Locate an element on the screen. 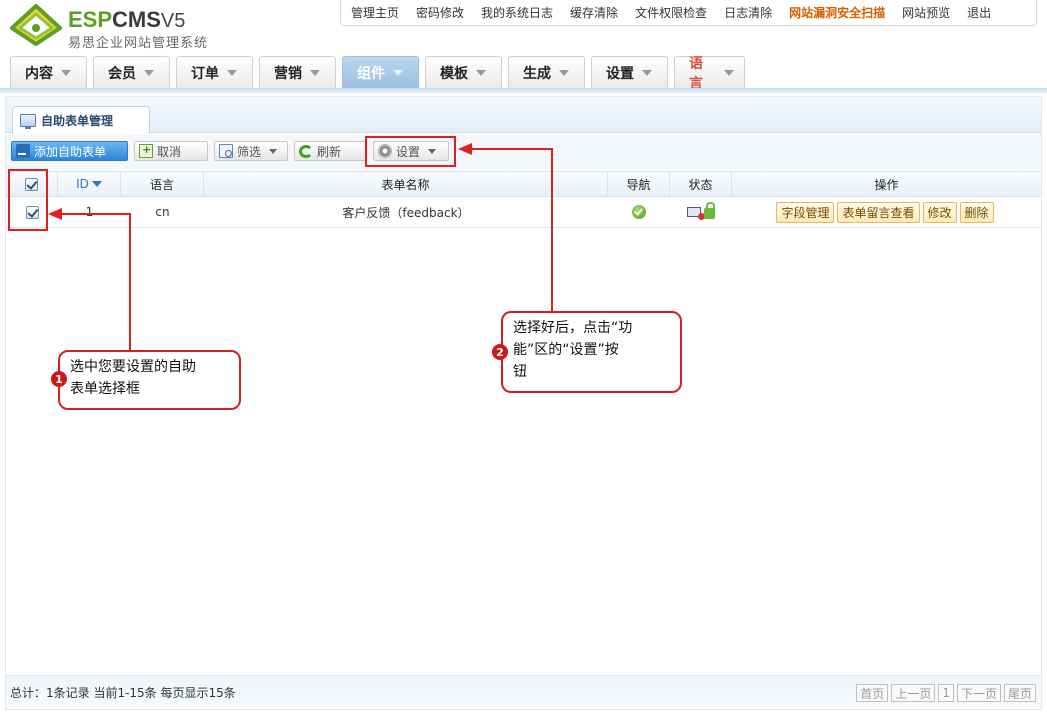 The height and width of the screenshot is (712, 1047). topnav-preview: 网站预览 is located at coordinates (926, 12).